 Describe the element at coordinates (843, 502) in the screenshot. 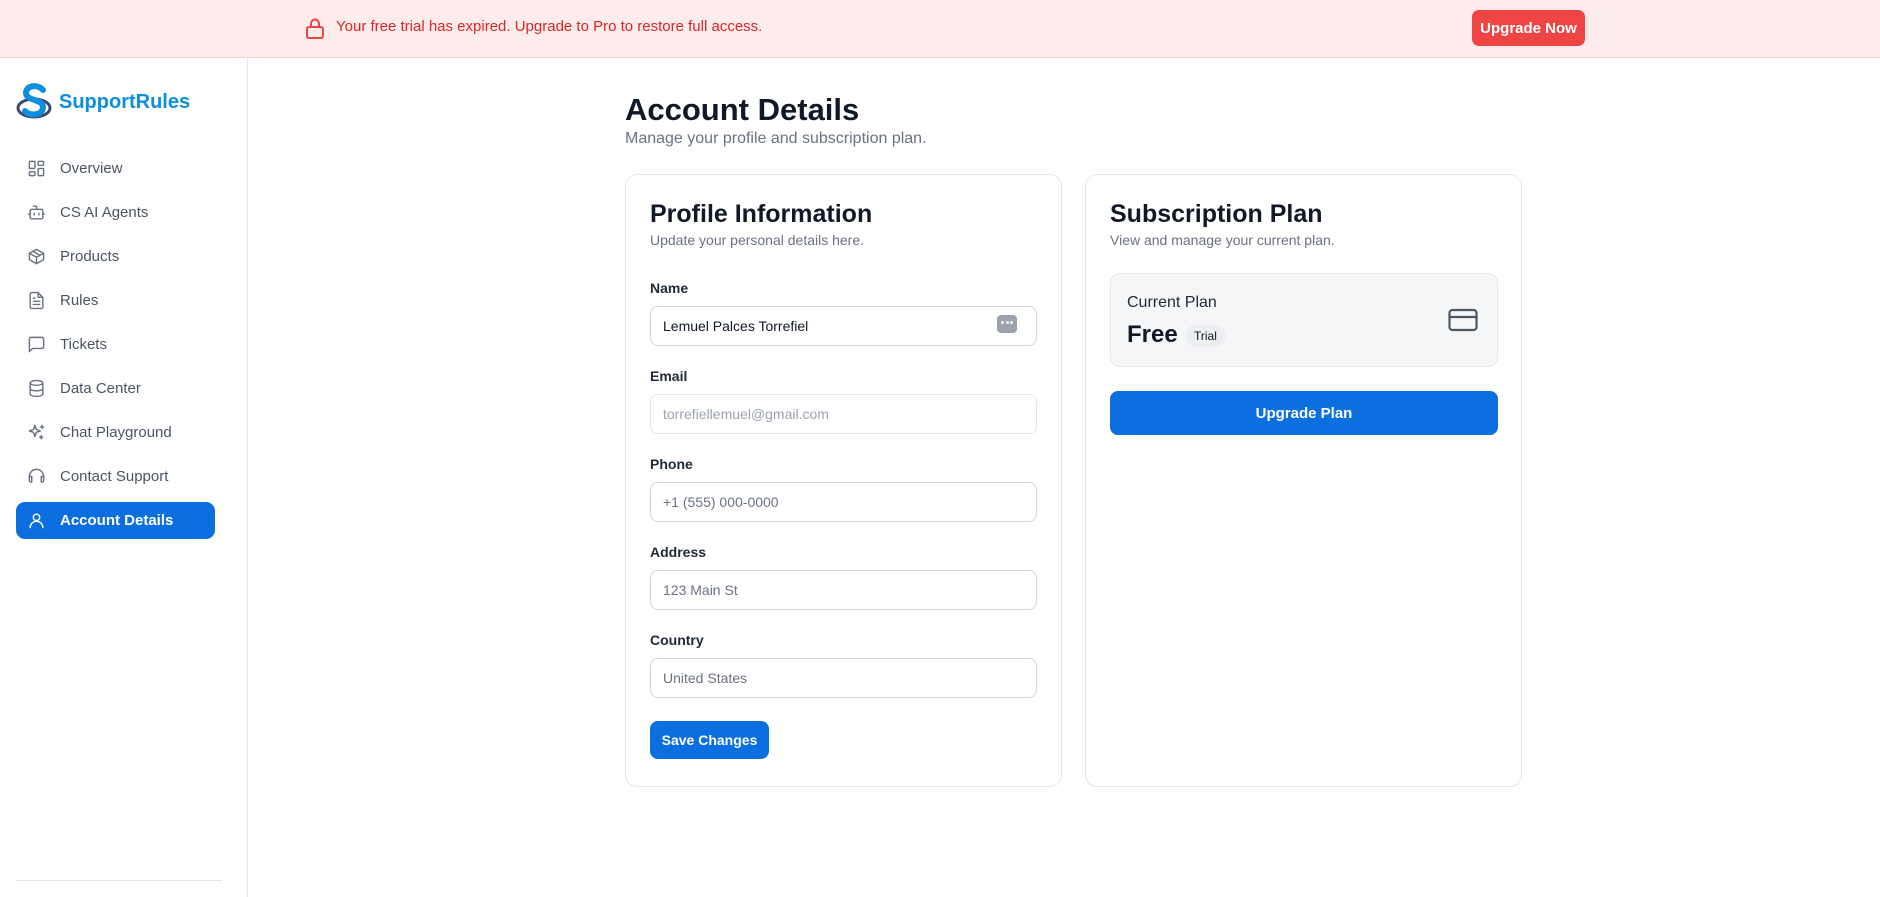

I see `phone-field` at that location.